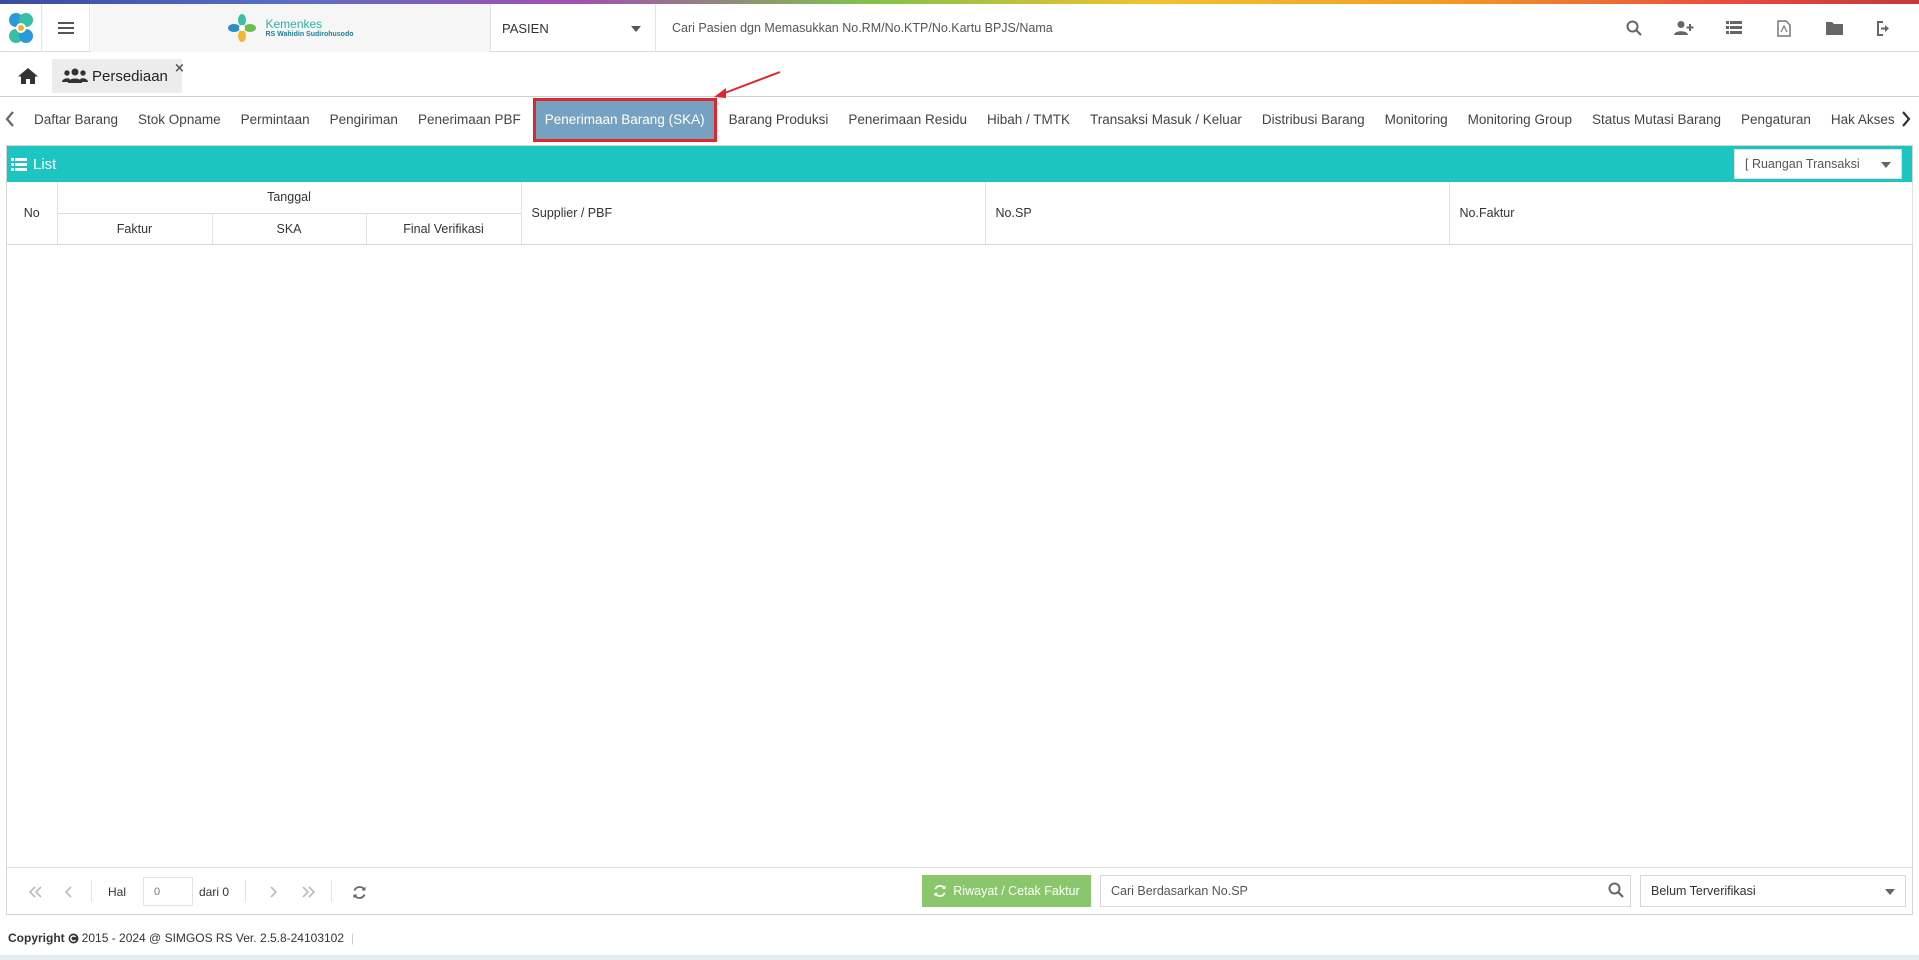  I want to click on table-toolbar: Hal dari 0, so click(959, 890).